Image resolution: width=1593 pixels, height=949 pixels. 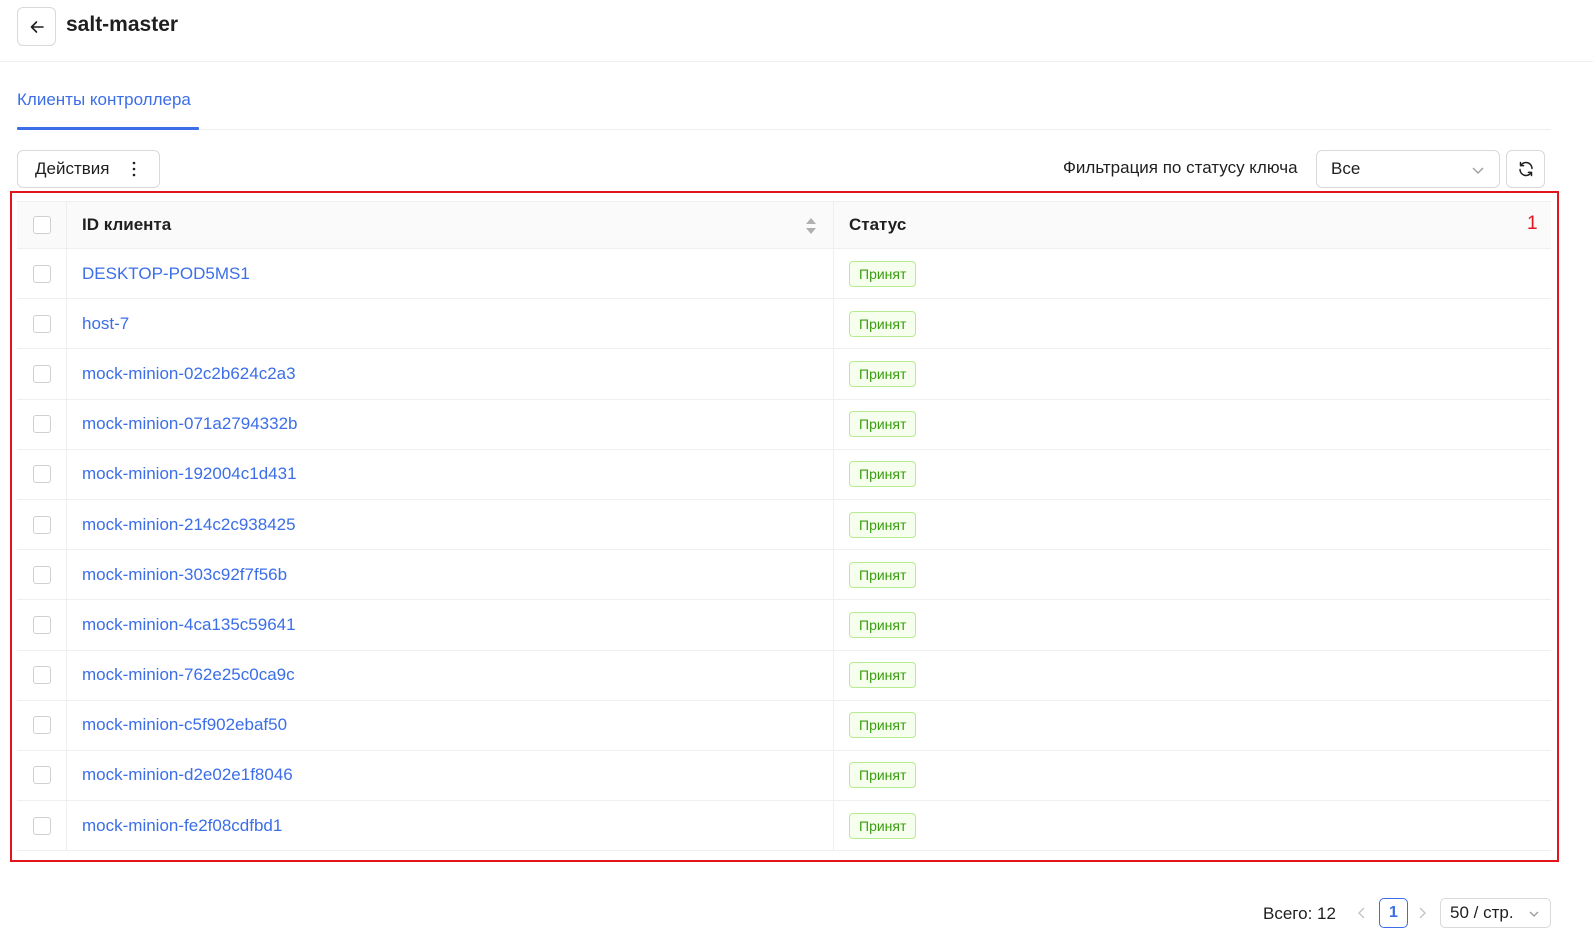 What do you see at coordinates (72, 168) in the screenshot?
I see `actions-button-label: Действия` at bounding box center [72, 168].